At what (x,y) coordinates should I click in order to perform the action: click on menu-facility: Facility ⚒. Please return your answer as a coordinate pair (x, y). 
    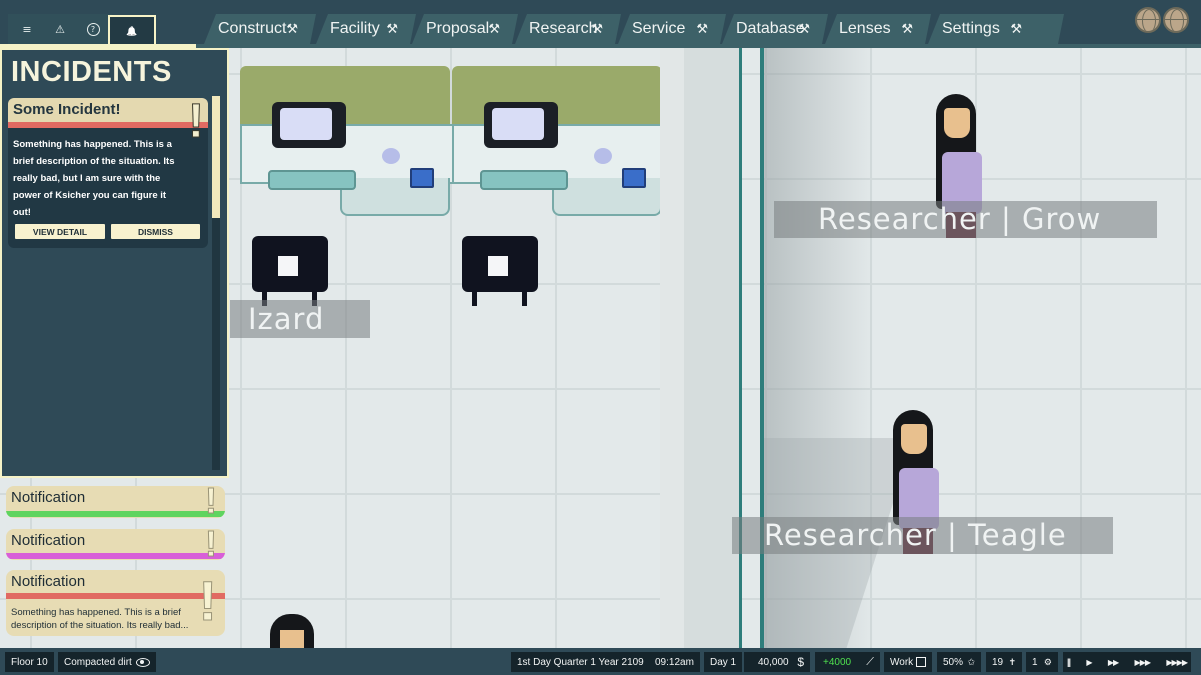
    Looking at the image, I should click on (366, 29).